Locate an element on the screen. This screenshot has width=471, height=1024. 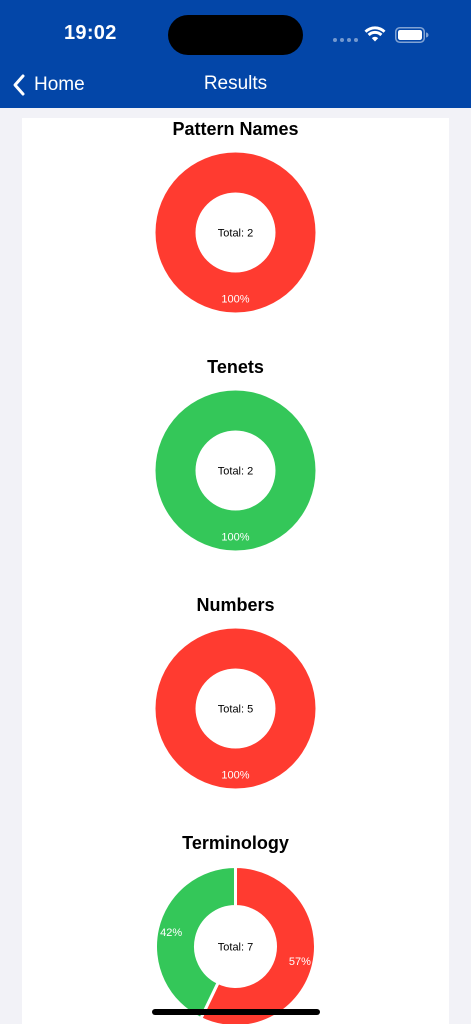
chart-title: Pattern Names is located at coordinates (235, 129).